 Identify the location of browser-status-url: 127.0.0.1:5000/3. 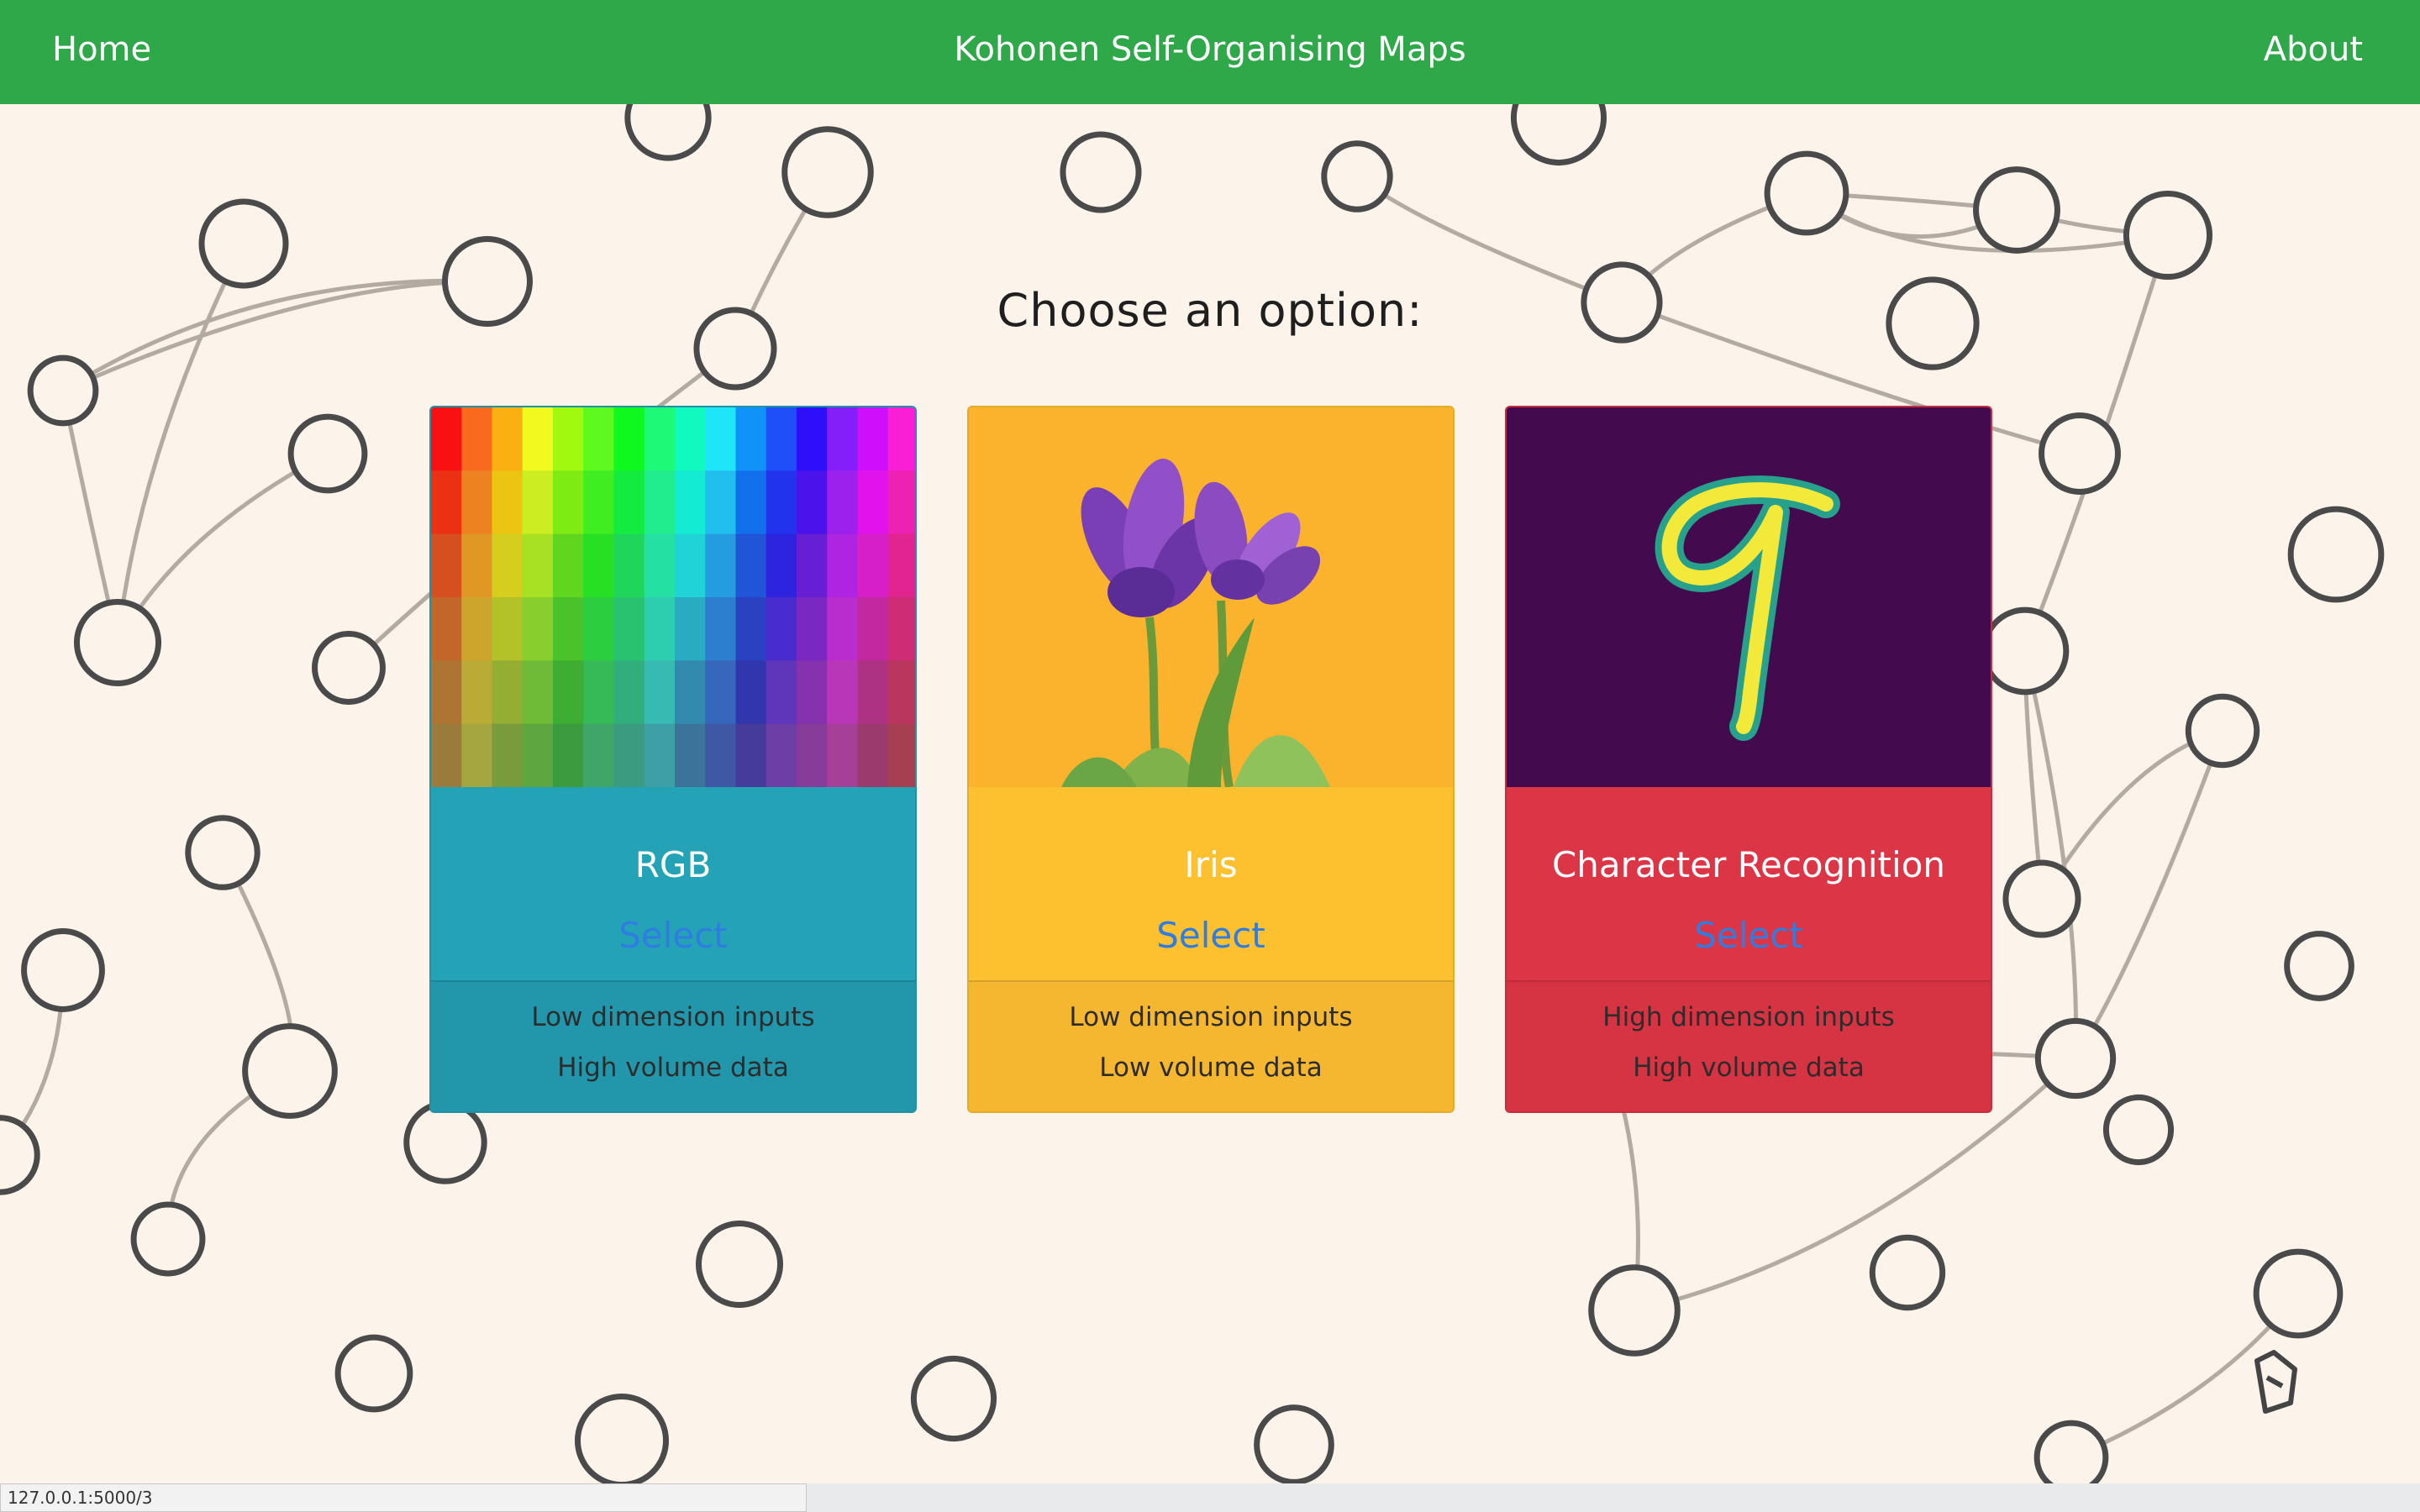
(404, 1497).